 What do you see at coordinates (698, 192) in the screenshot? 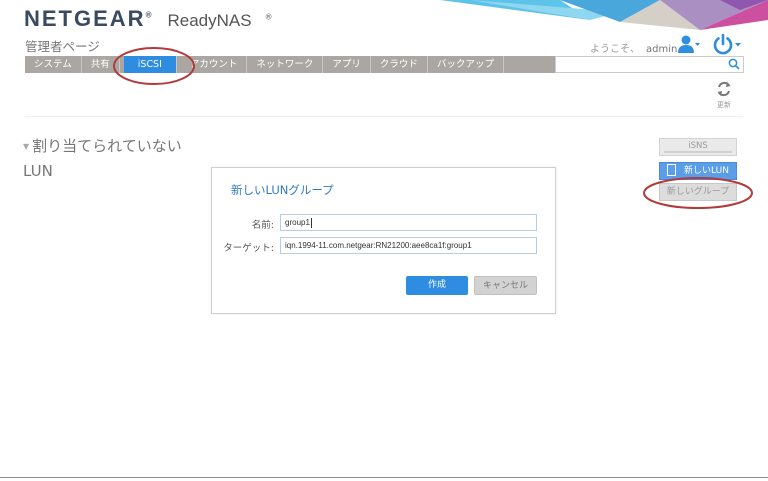
I see `new-group-button: 新しいグループ` at bounding box center [698, 192].